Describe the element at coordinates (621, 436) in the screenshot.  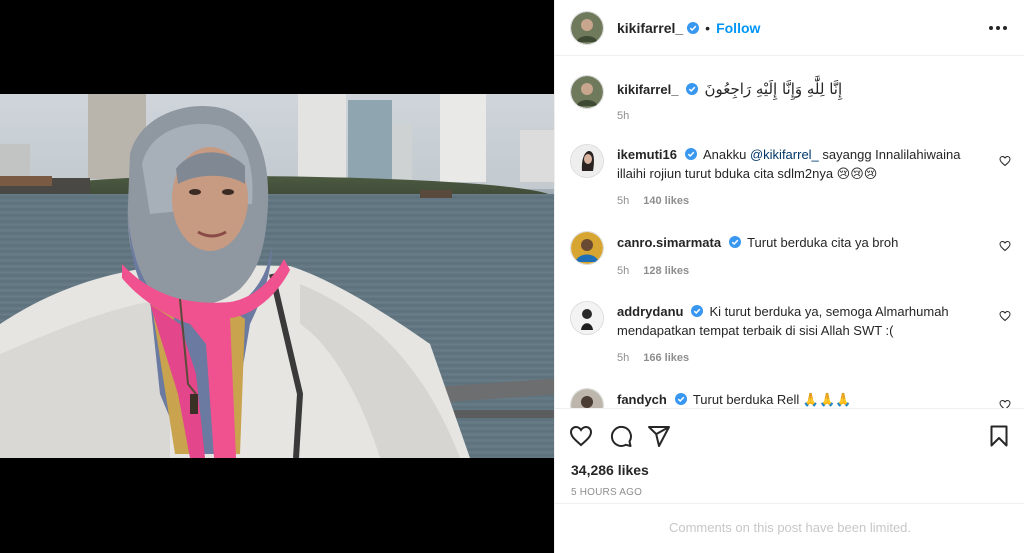
I see `comment-icon` at that location.